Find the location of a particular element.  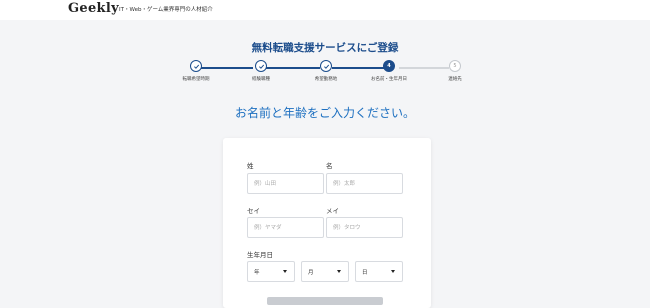

last-name-kana-label: セイ is located at coordinates (253, 211).